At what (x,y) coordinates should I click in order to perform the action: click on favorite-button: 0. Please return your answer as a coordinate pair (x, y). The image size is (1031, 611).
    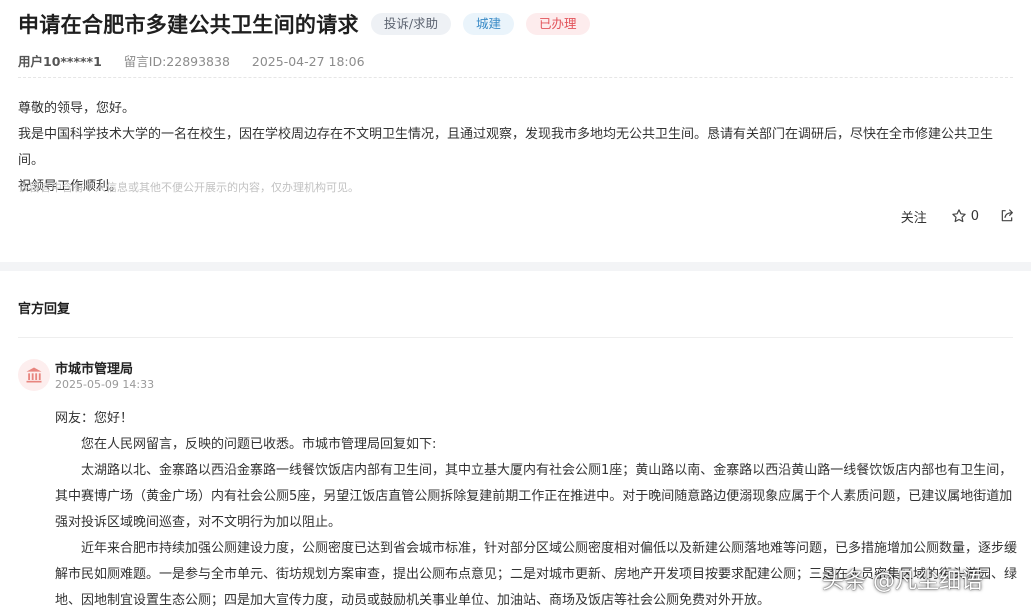
    Looking at the image, I should click on (965, 216).